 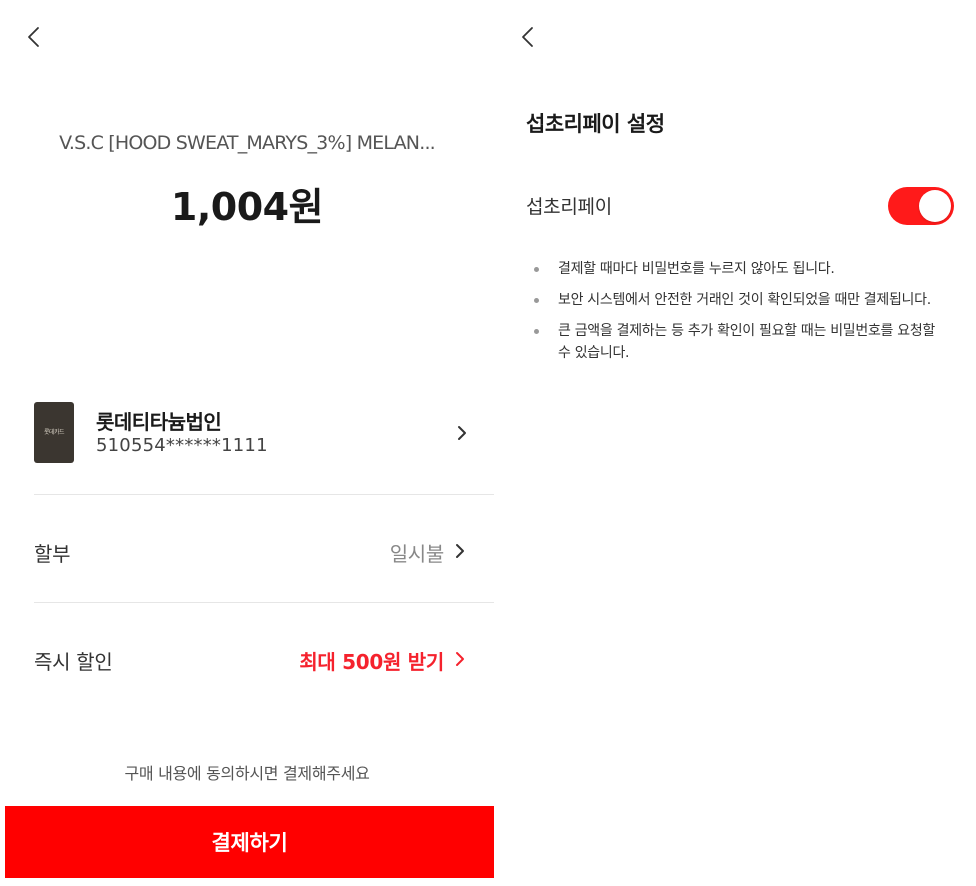 What do you see at coordinates (54, 432) in the screenshot?
I see `card-thumbnail: 롯데카드` at bounding box center [54, 432].